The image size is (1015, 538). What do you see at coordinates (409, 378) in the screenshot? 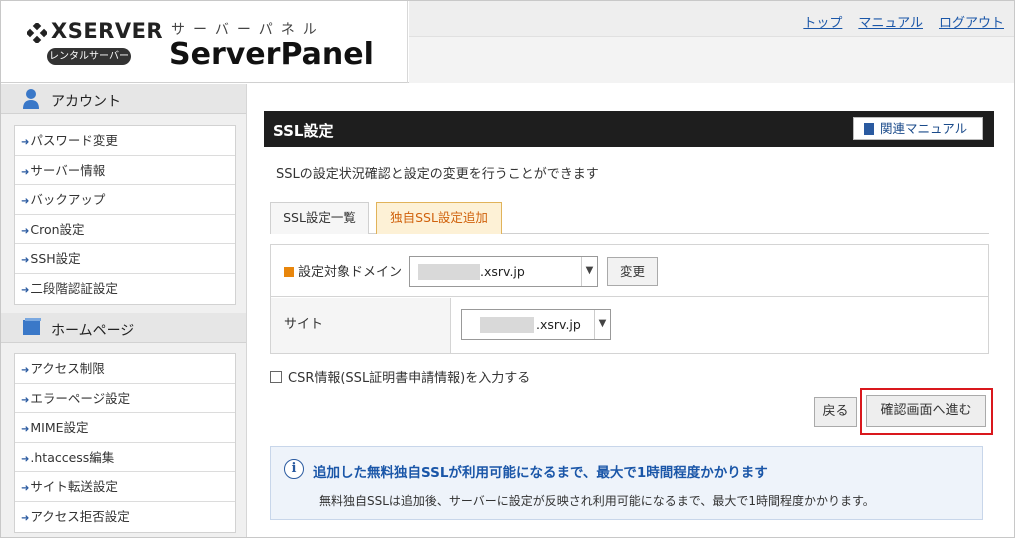
I see `csr-label: CSR情報(SSL証明書申請情報)を入力する` at bounding box center [409, 378].